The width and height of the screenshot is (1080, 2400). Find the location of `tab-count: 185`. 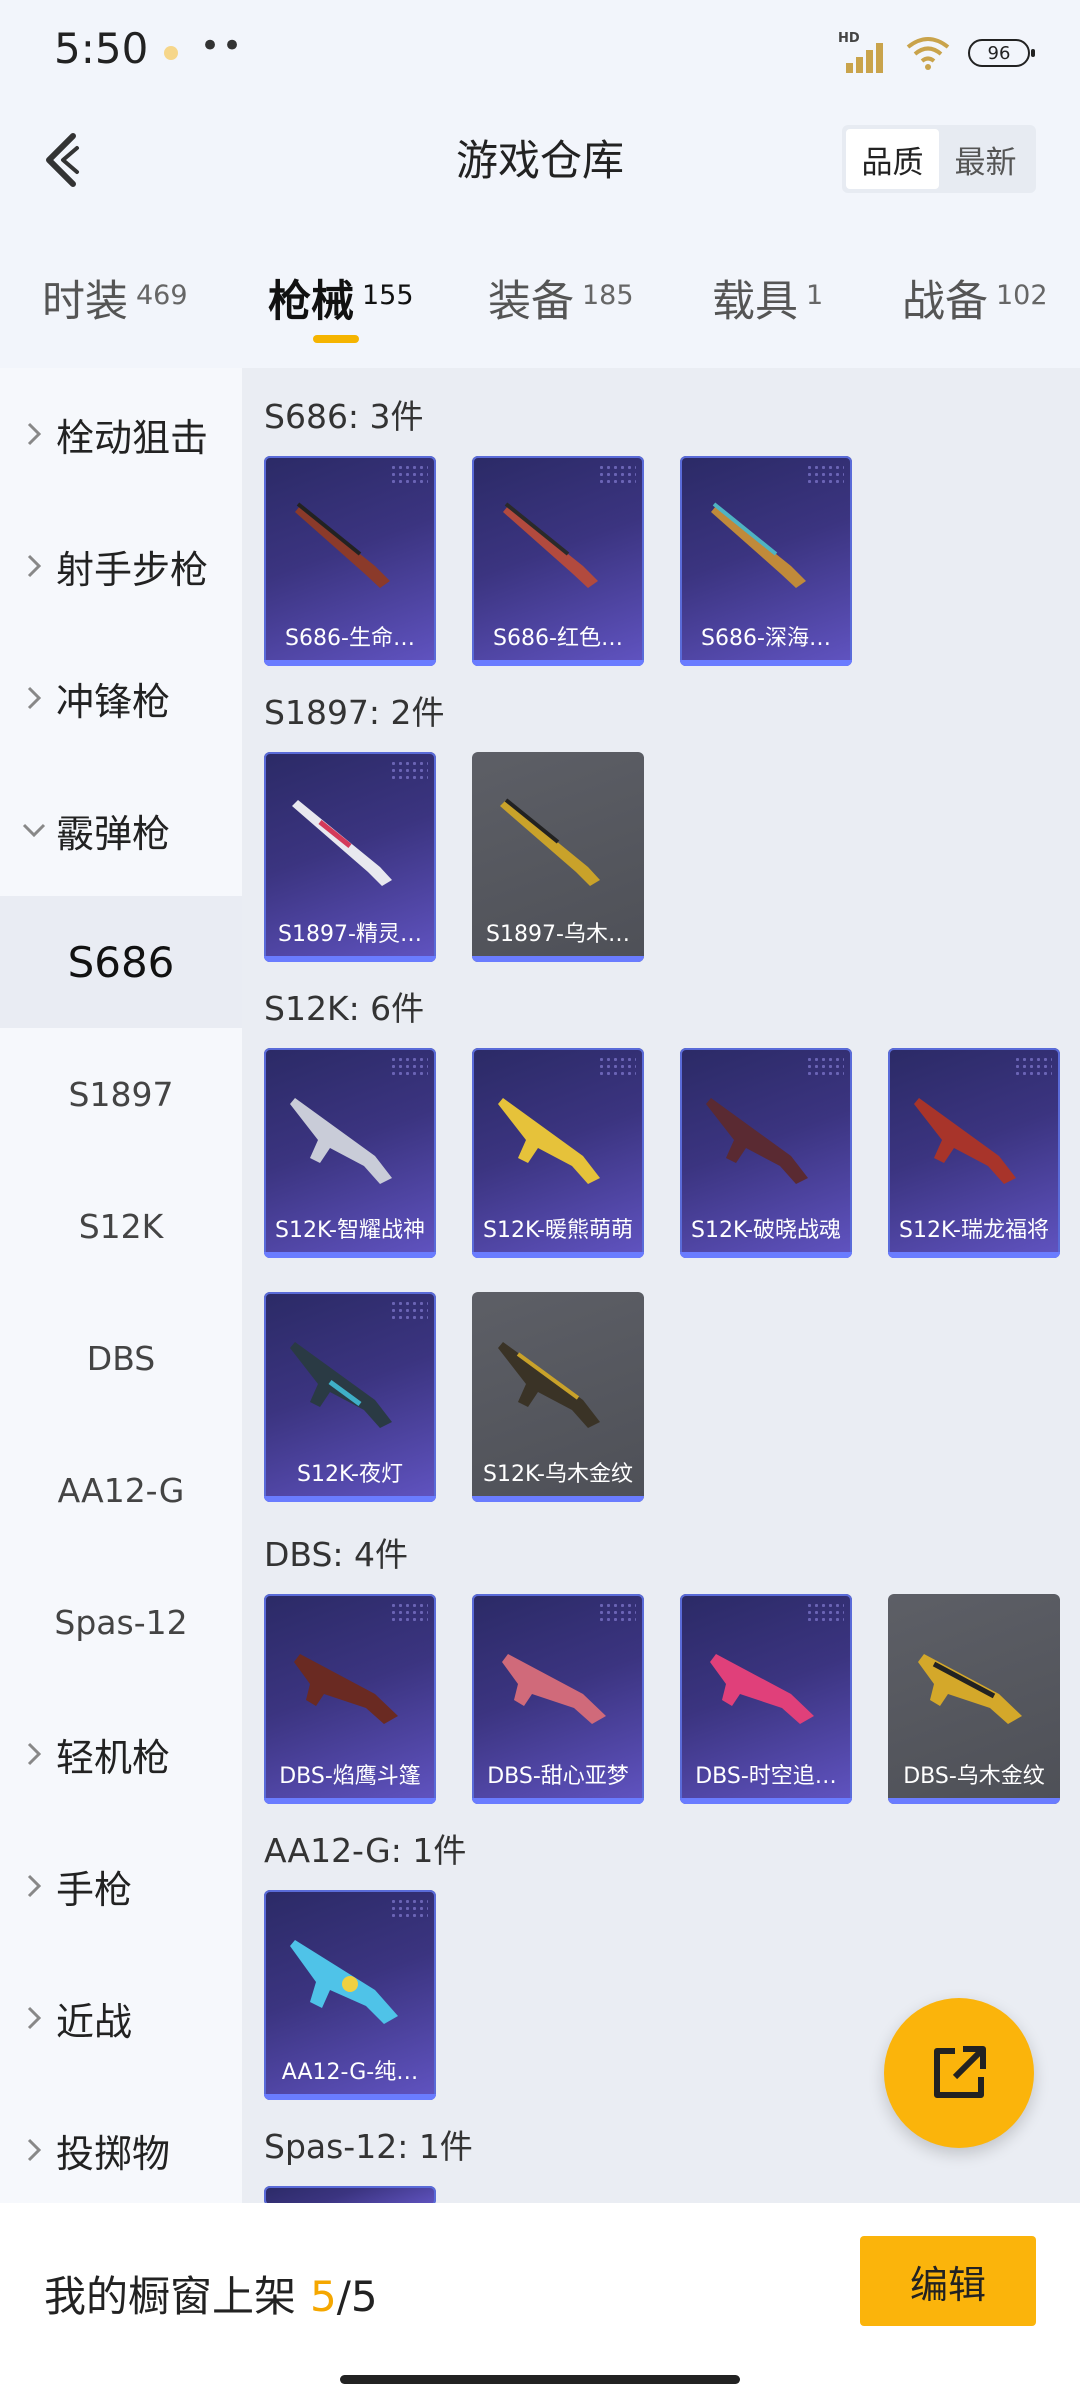

tab-count: 185 is located at coordinates (608, 295).